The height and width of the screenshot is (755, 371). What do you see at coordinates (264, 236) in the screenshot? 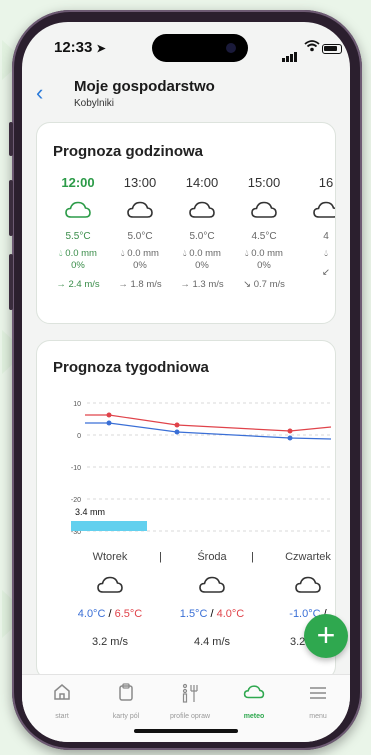
I see `hour-temperature: 4.5°C` at bounding box center [264, 236].